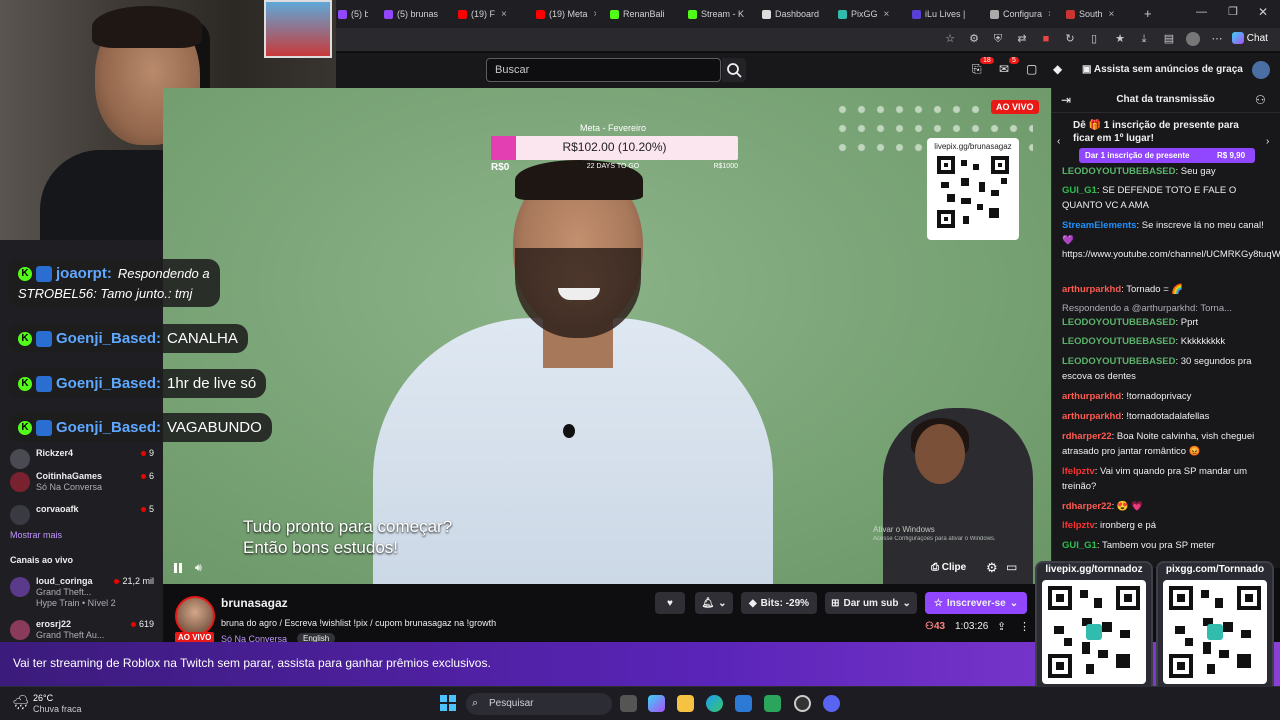  I want to click on turbo-icon: ▣, so click(1087, 69).